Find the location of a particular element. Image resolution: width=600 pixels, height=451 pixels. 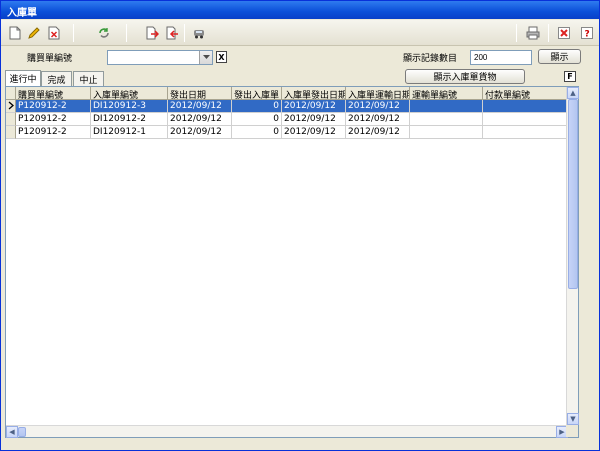

edit-icon is located at coordinates (34, 33).